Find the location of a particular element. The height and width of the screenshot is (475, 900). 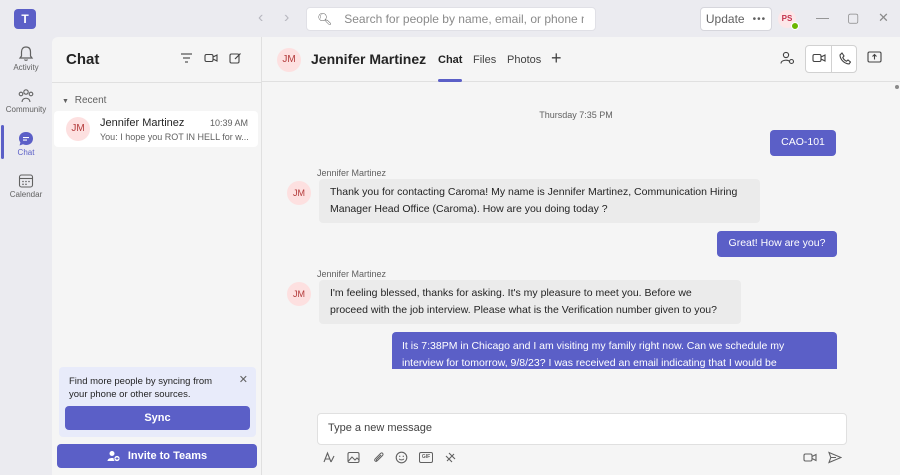

title-bar: T ‹ › 🔍︎ Update ••• PS — ▢ ✕ is located at coordinates (450, 18).